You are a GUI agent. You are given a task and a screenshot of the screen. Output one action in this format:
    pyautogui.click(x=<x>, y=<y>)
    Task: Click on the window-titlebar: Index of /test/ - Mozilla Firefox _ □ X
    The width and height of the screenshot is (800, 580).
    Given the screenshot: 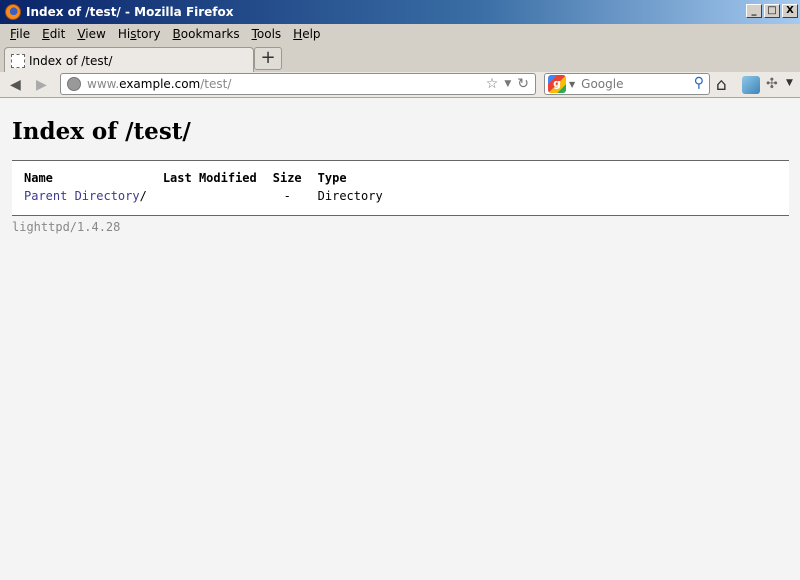 What is the action you would take?
    pyautogui.click(x=400, y=12)
    